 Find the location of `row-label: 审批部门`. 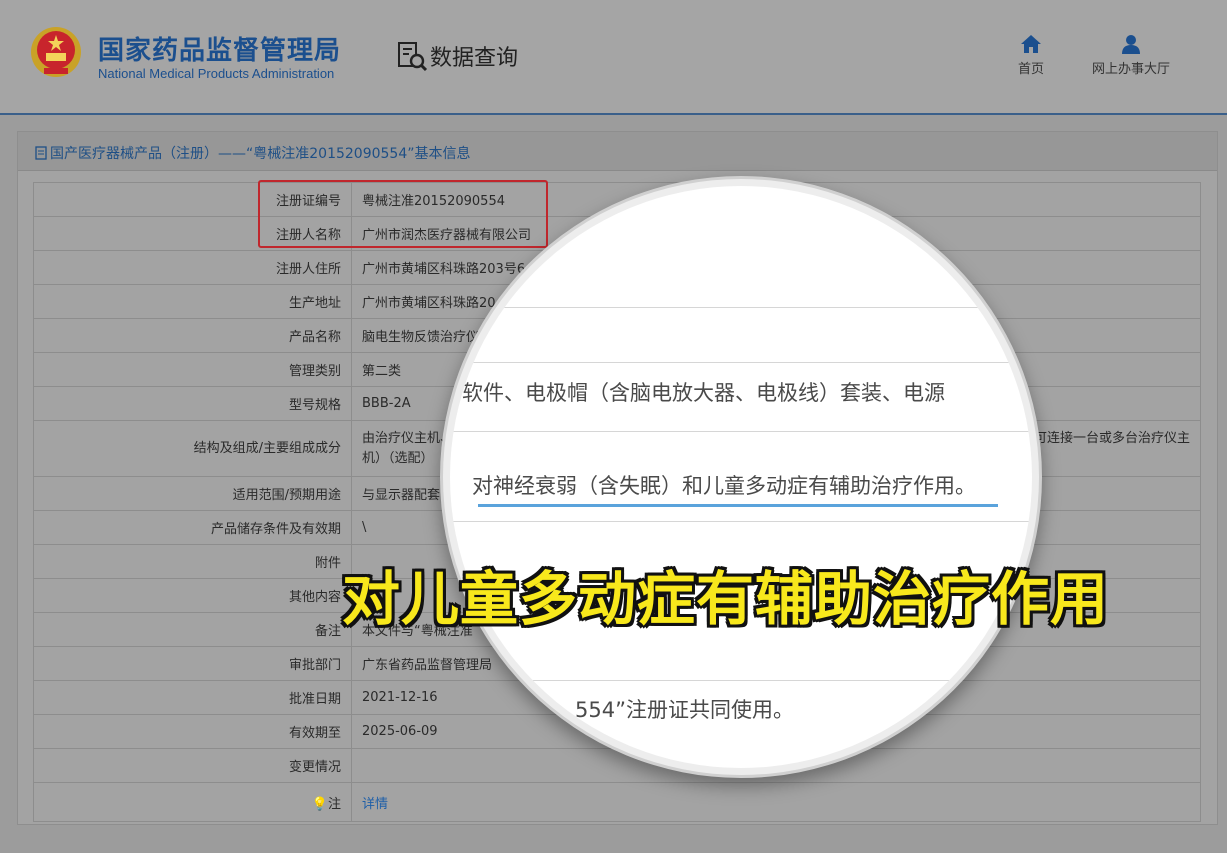

row-label: 审批部门 is located at coordinates (192, 663).